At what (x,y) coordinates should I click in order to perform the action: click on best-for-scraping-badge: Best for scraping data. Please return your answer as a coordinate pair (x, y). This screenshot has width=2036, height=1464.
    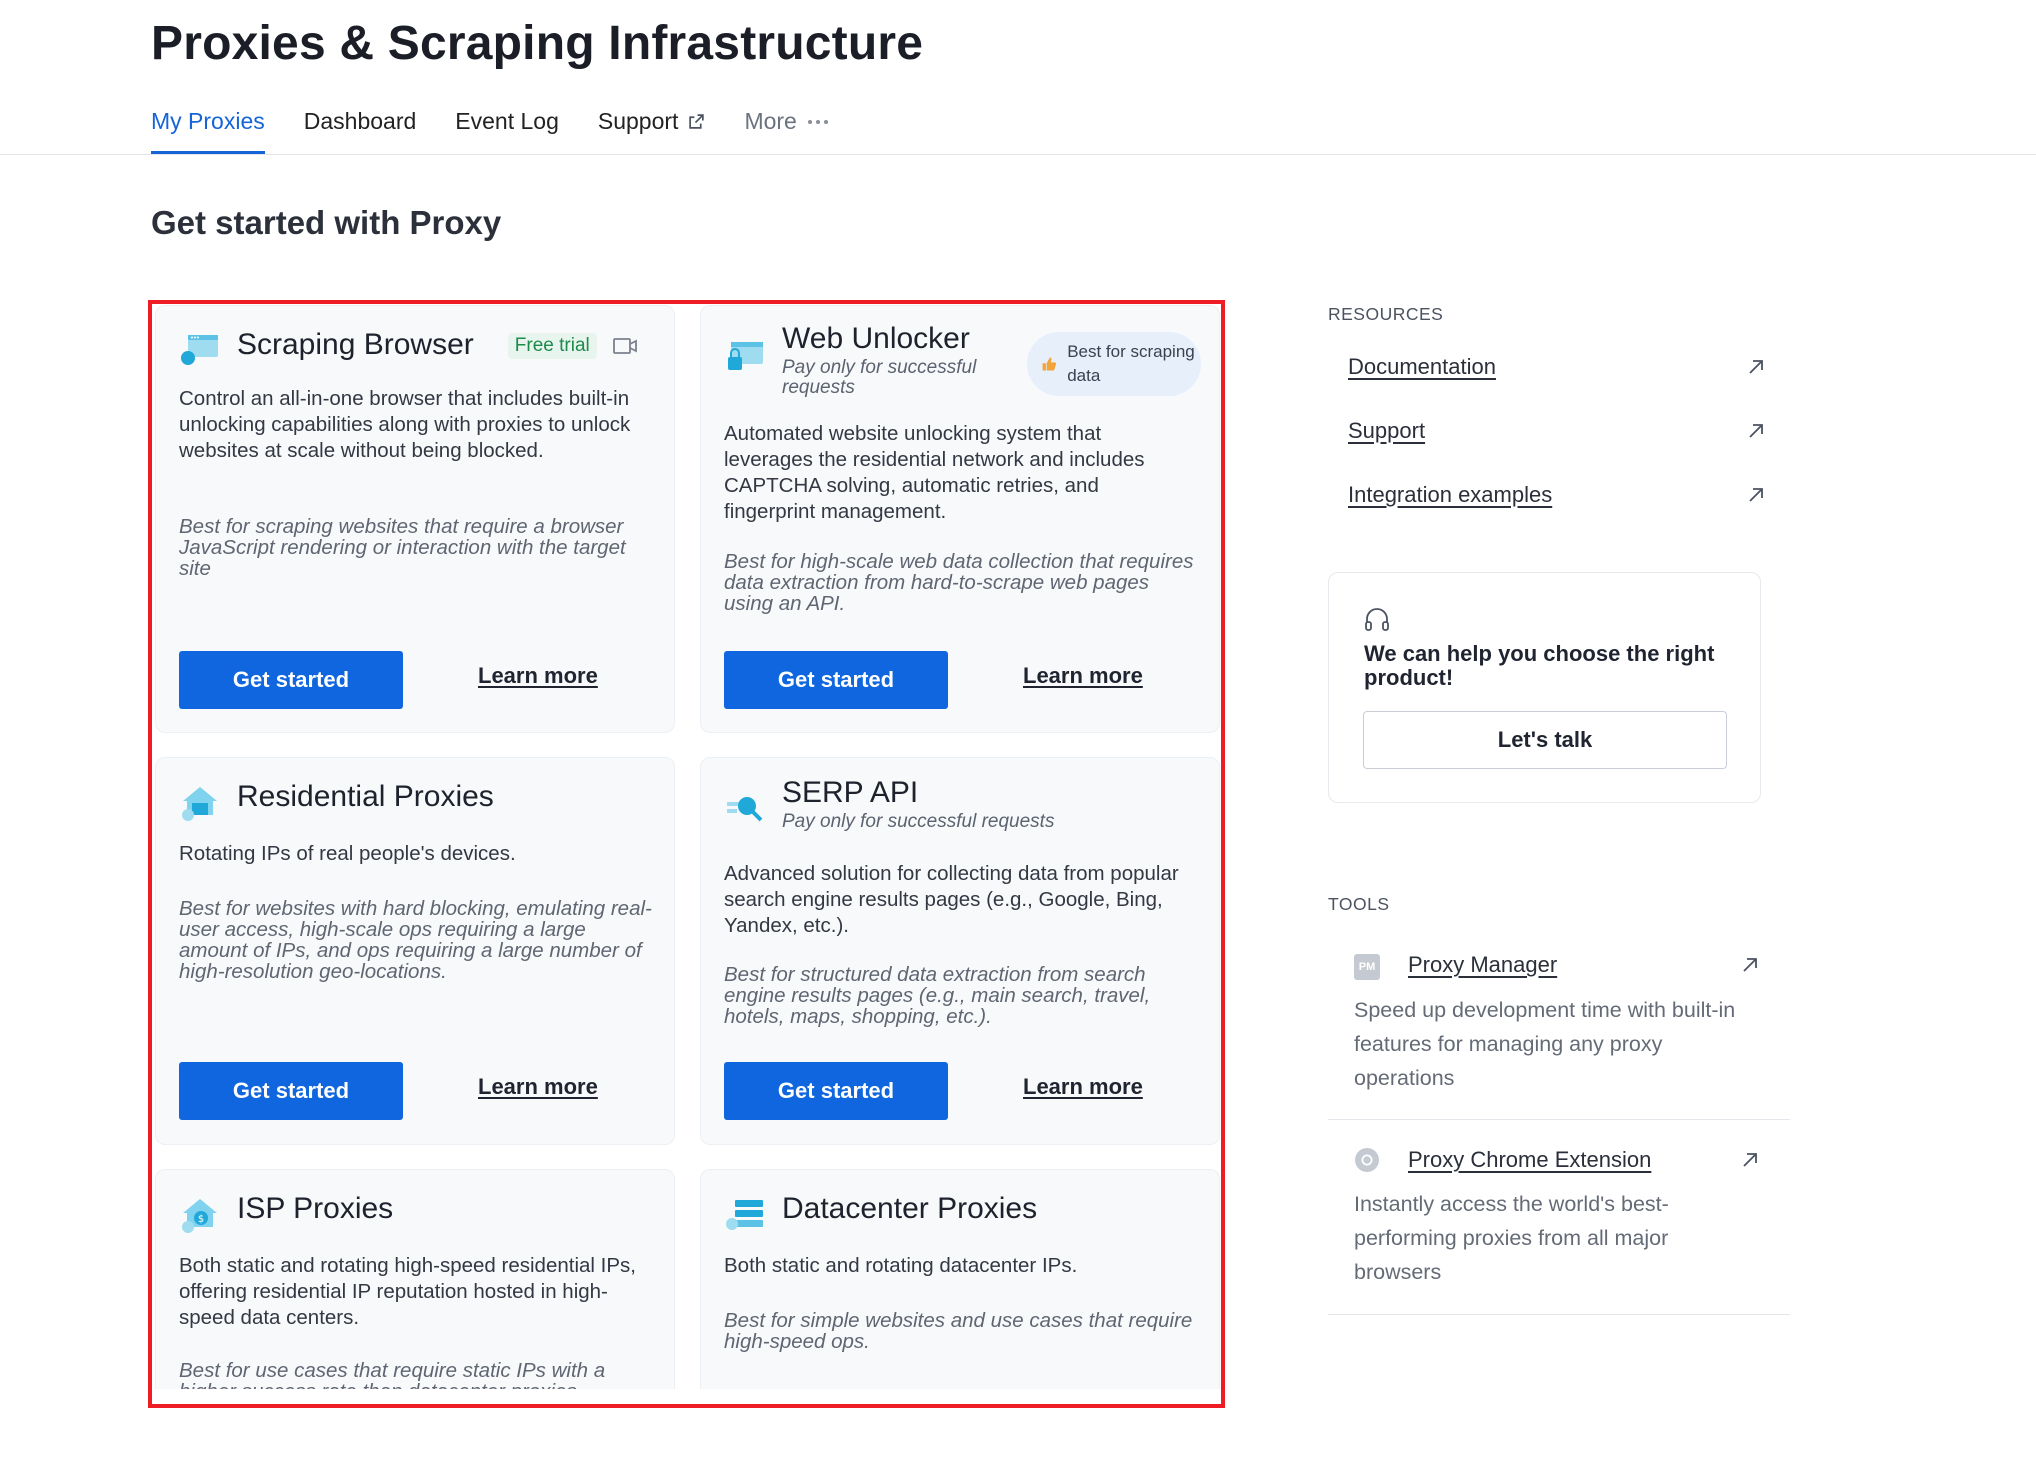
    Looking at the image, I should click on (1114, 364).